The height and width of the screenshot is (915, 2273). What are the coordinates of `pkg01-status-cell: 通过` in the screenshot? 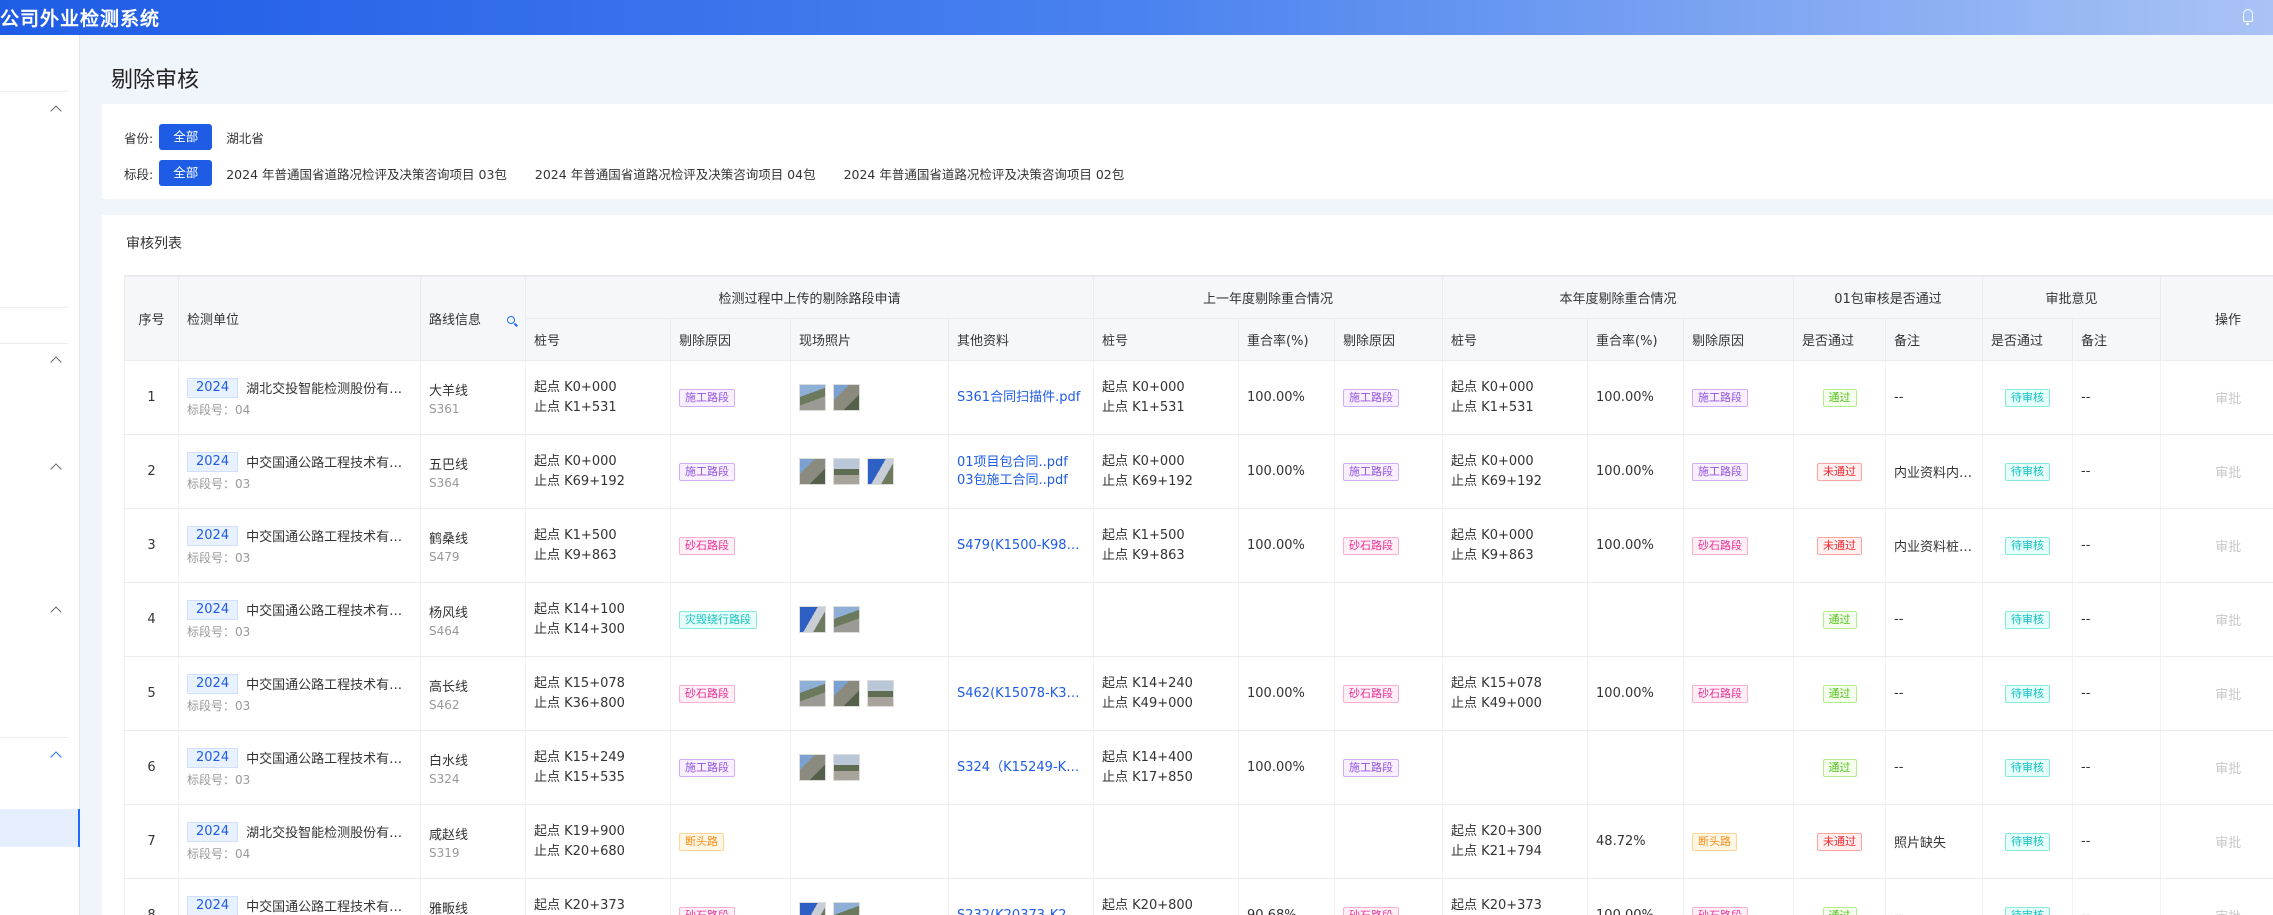 It's located at (1839, 767).